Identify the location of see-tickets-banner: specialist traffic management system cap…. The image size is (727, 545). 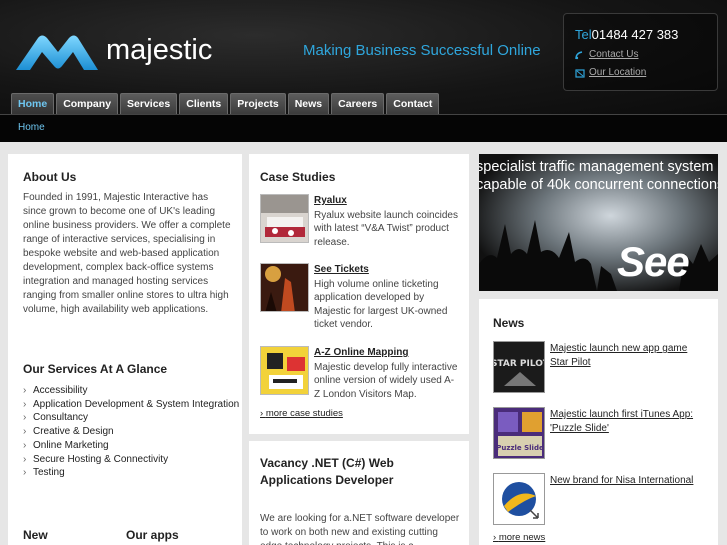
(598, 222).